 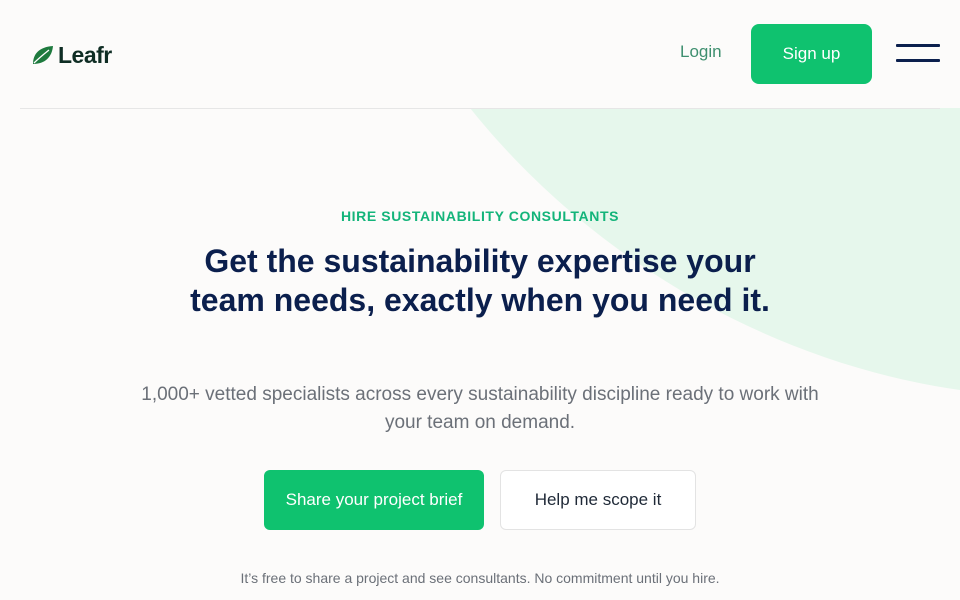 I want to click on logo-text: Leafr, so click(x=85, y=54).